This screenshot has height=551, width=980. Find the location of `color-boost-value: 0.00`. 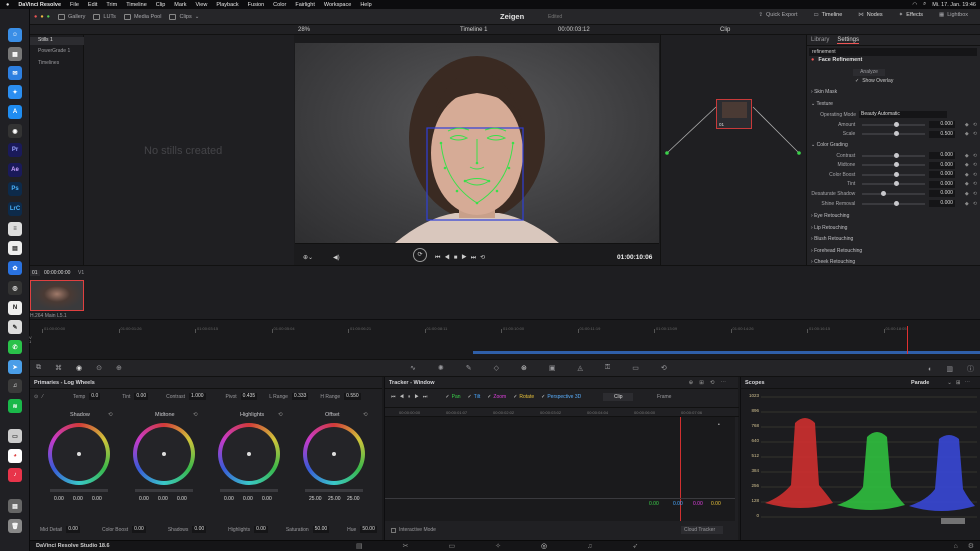

color-boost-value: 0.00 is located at coordinates (139, 529).